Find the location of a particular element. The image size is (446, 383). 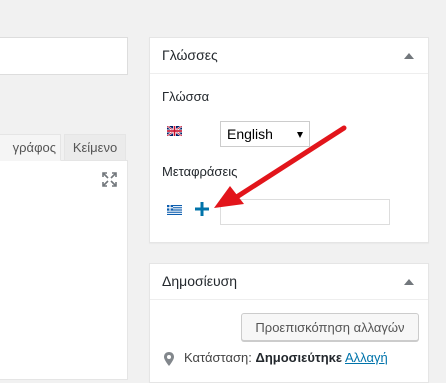

languages-box-header: Γλώσσες is located at coordinates (289, 56).